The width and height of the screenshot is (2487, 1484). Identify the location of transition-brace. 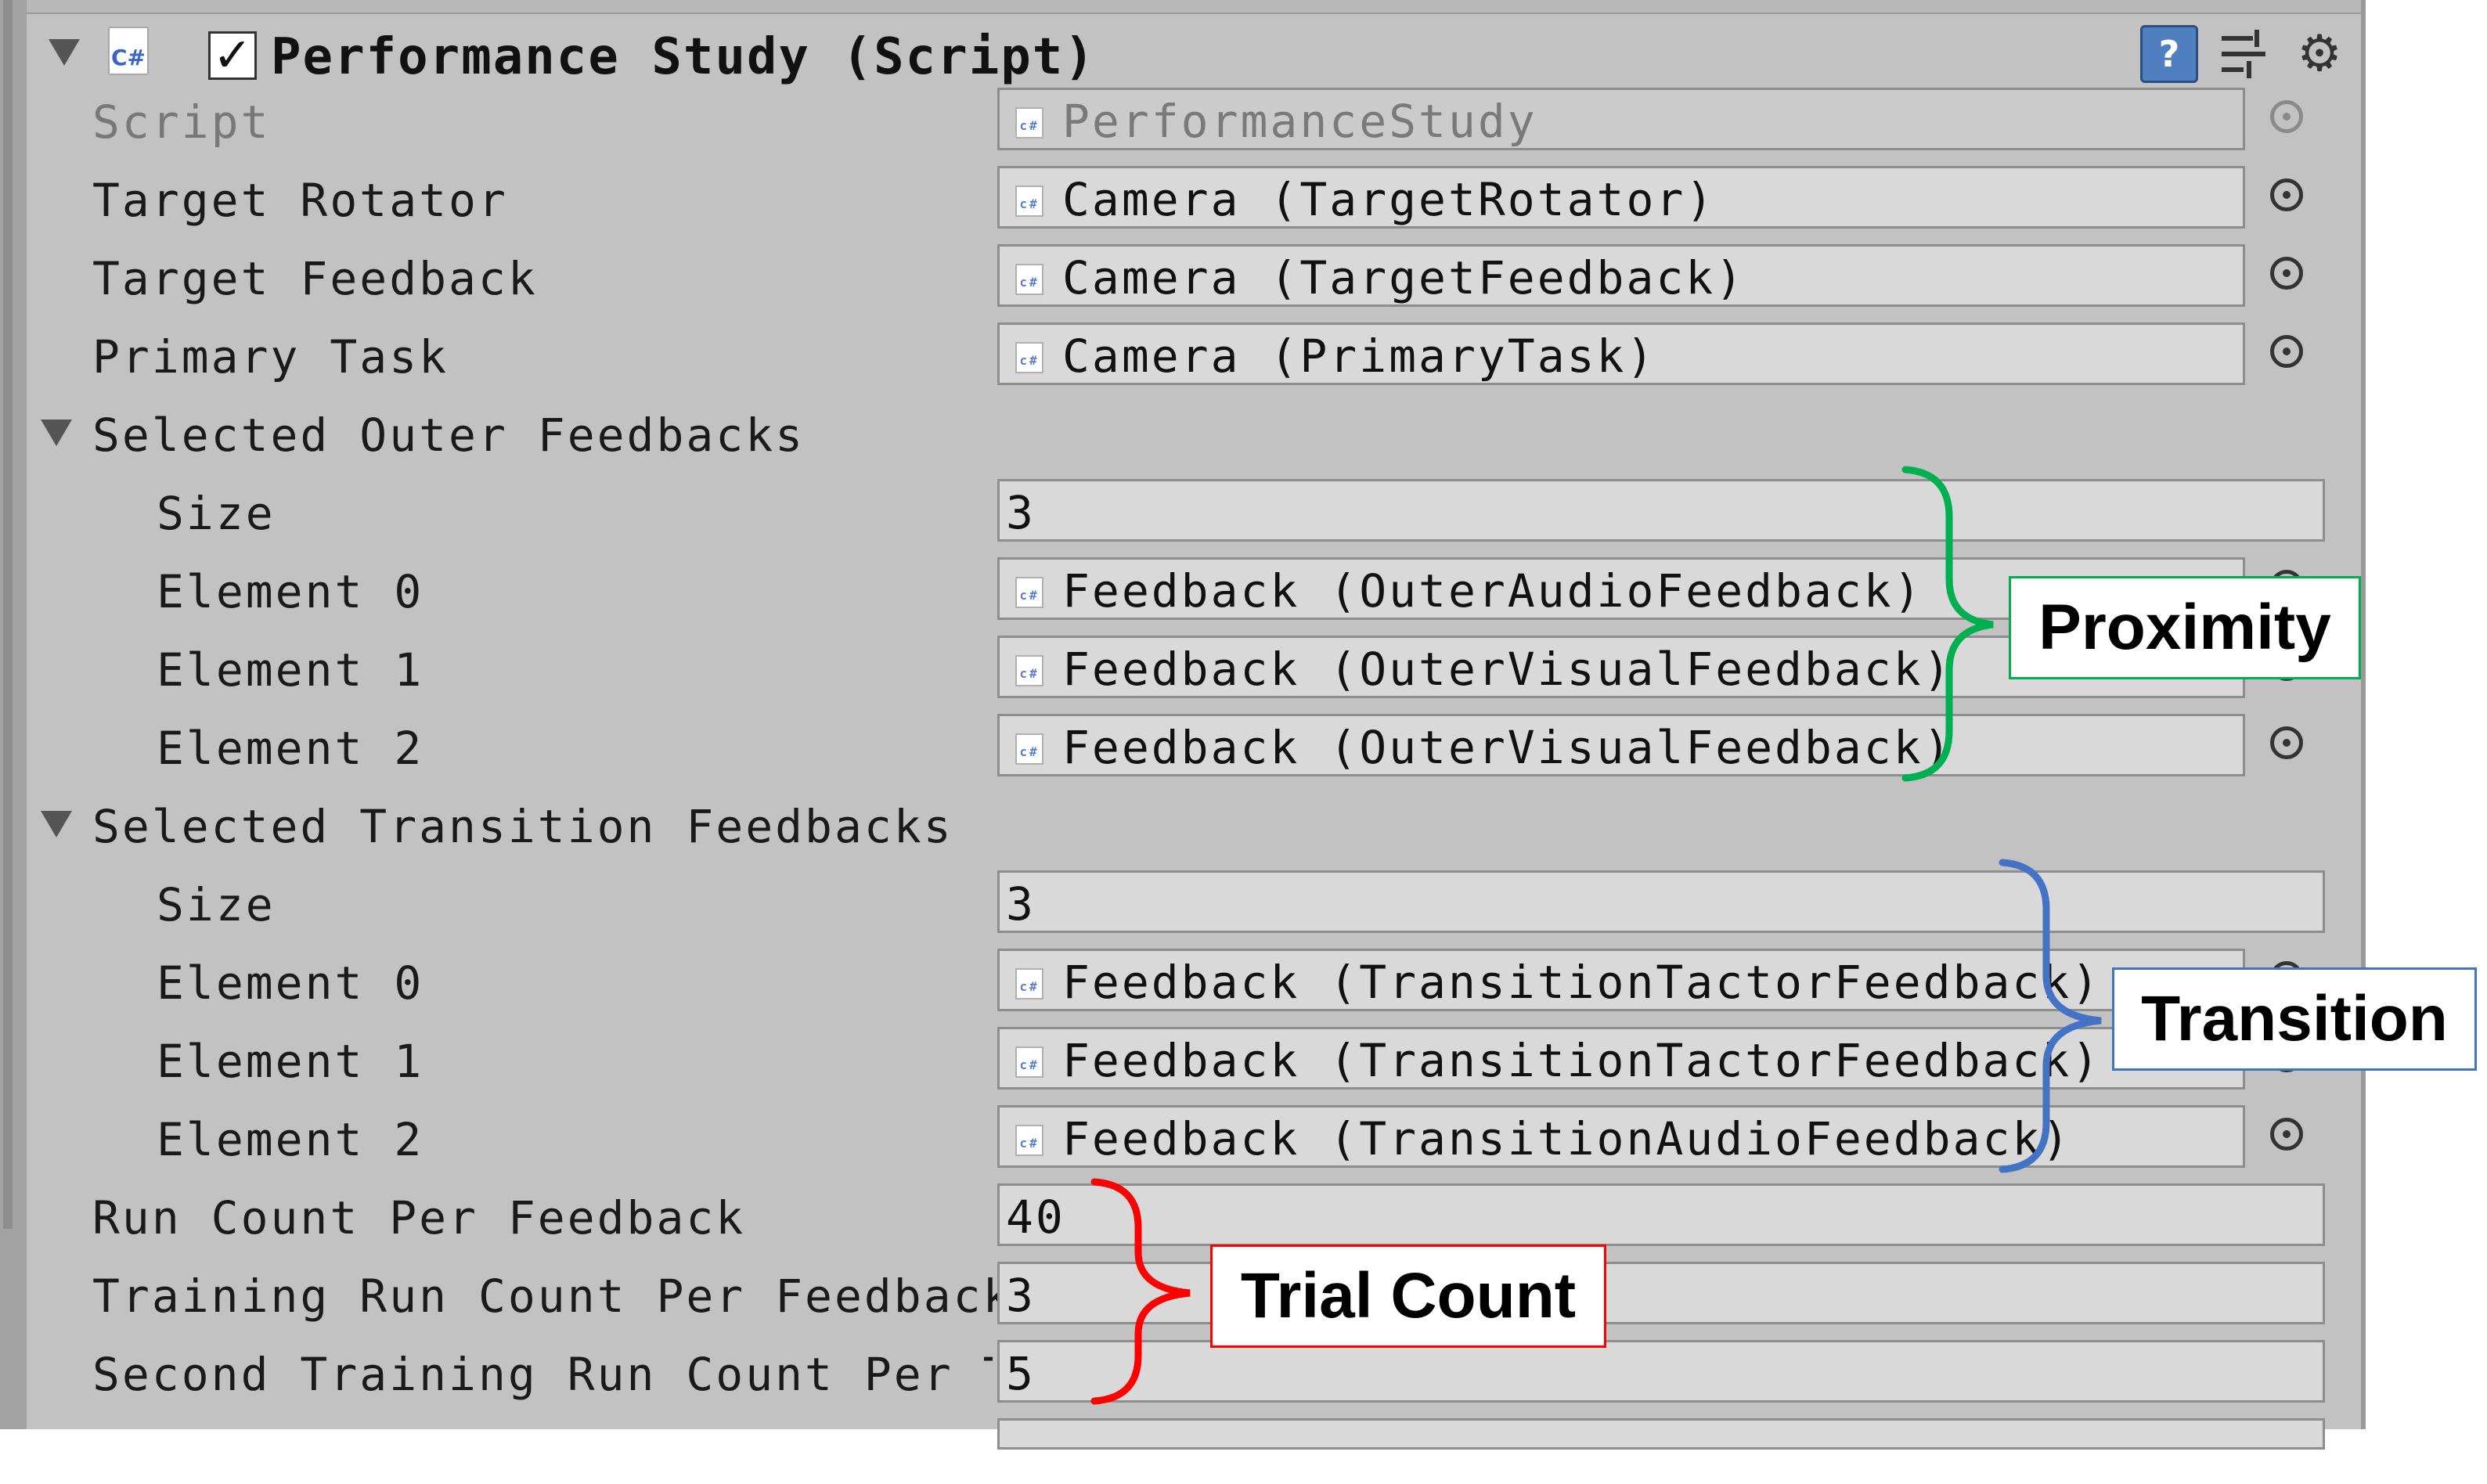
(2050, 1016).